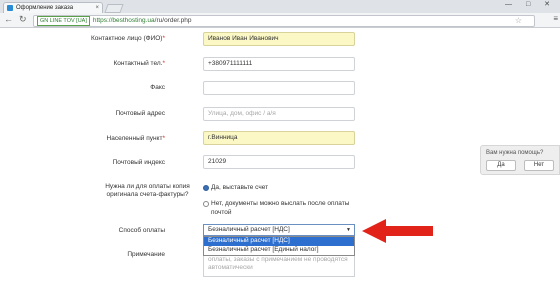 This screenshot has height=296, width=560. I want to click on payment-option: Безналичный расчет [Единый налог], so click(279, 250).